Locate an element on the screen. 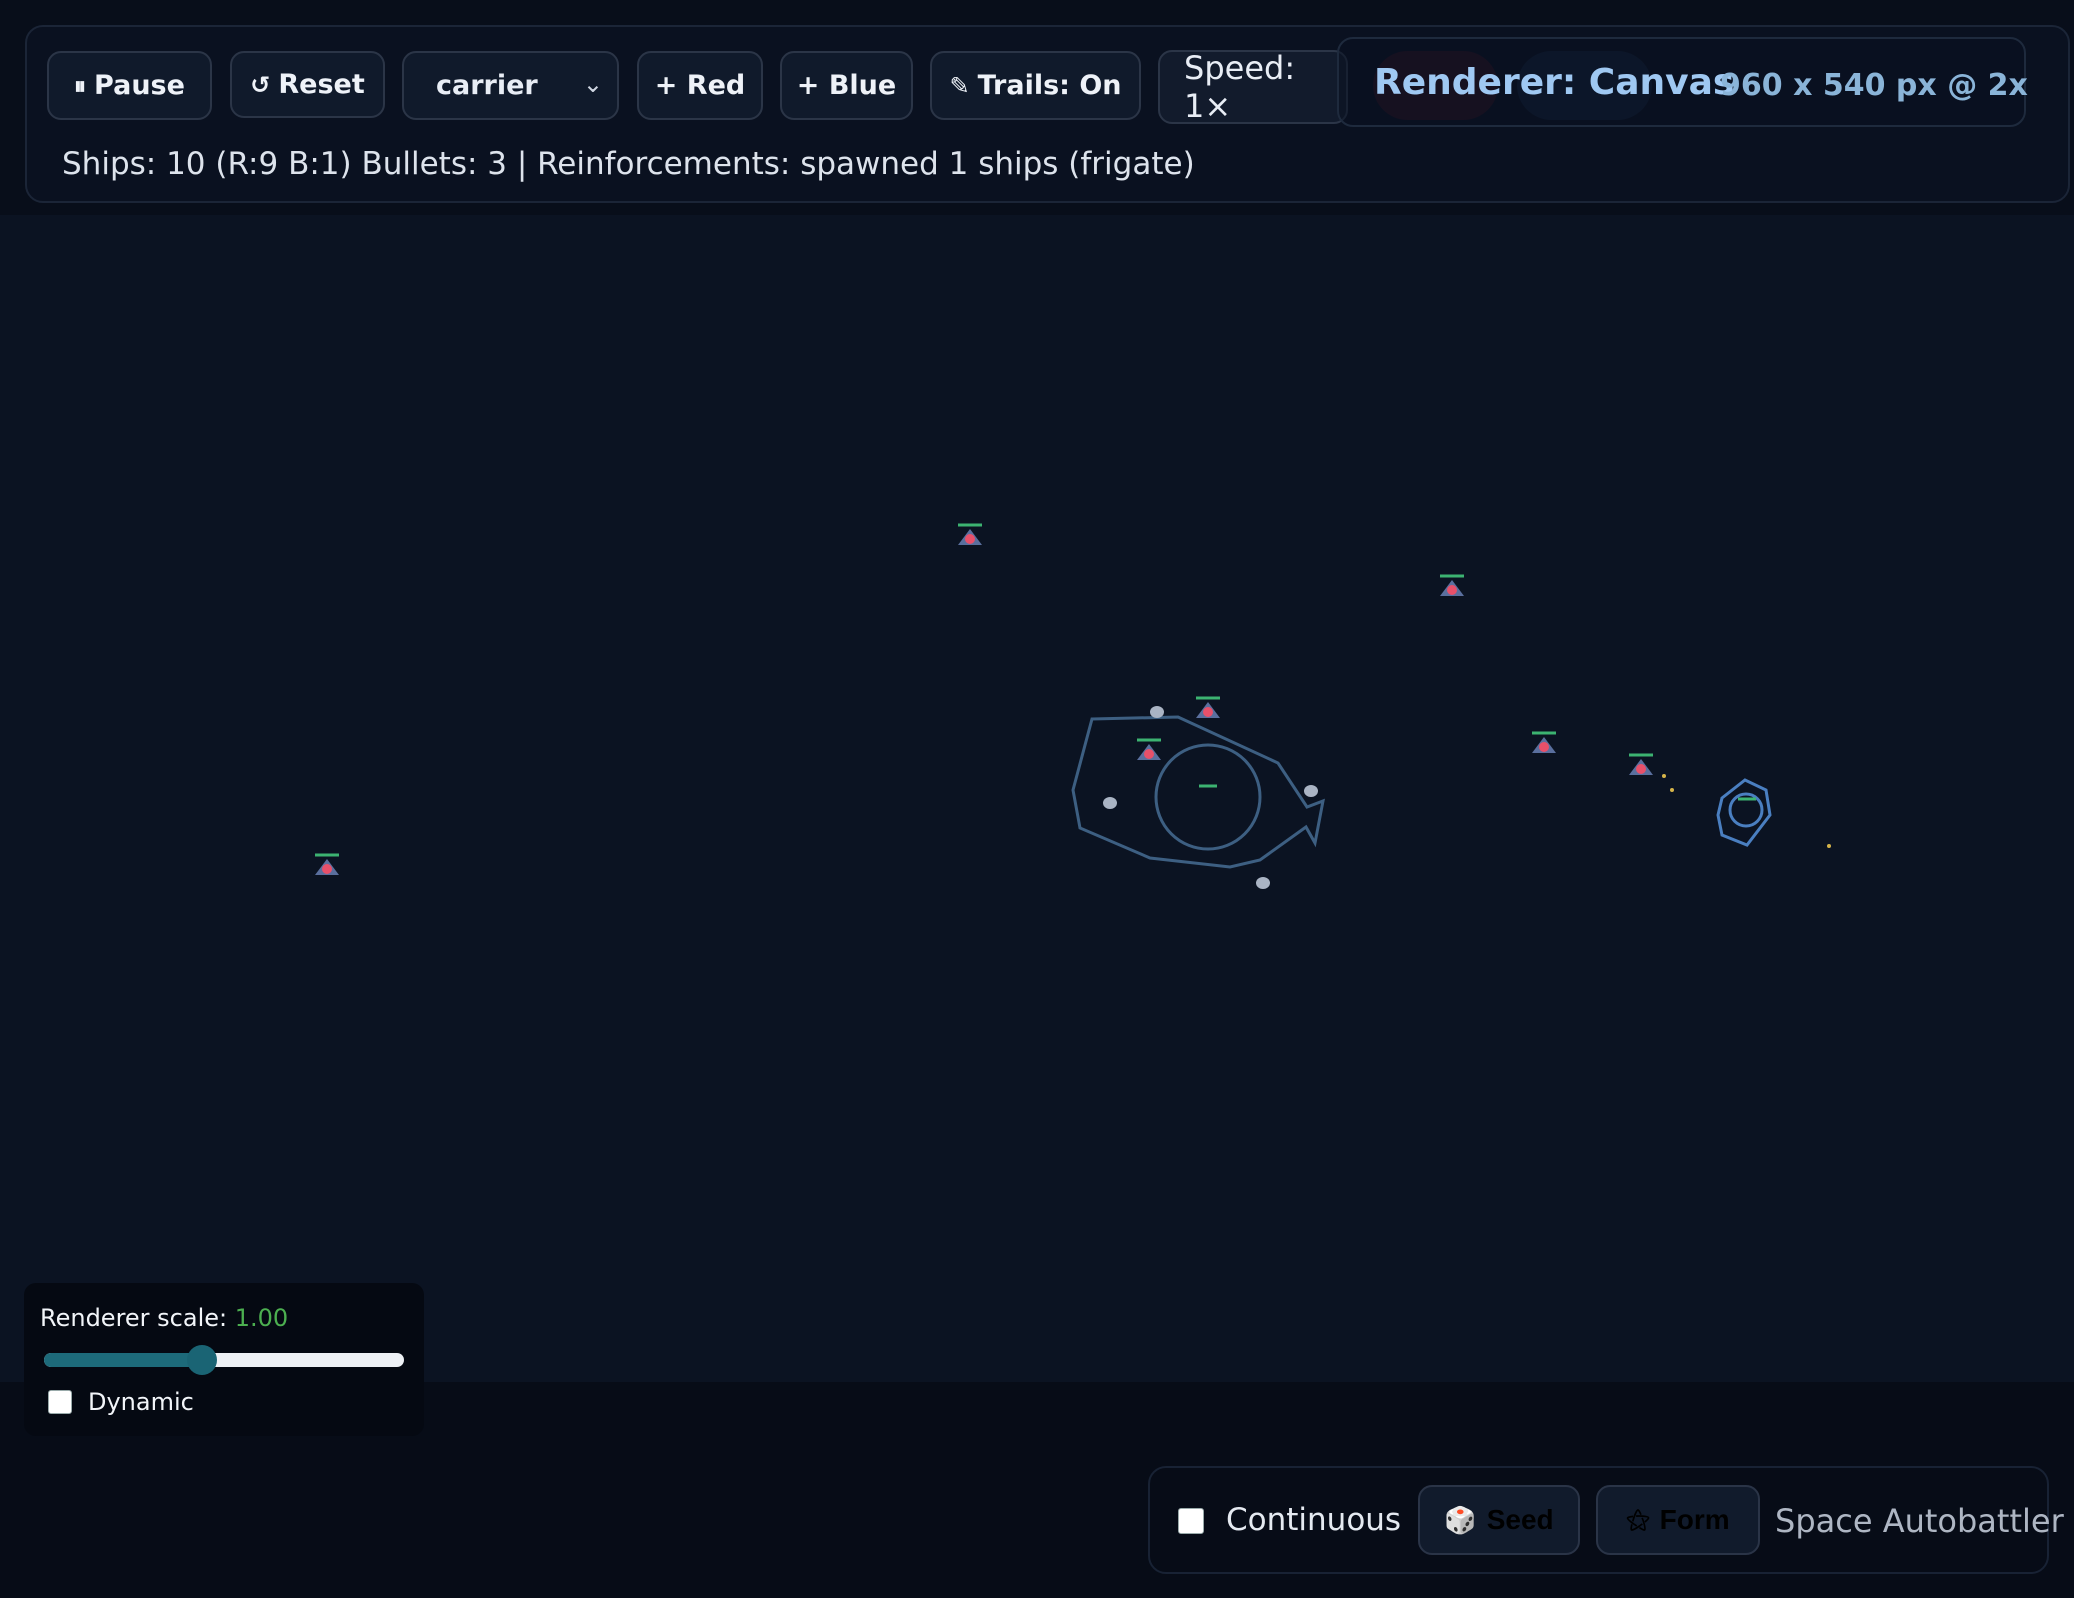 The height and width of the screenshot is (1598, 2074). dynamic-checkbox is located at coordinates (60, 1402).